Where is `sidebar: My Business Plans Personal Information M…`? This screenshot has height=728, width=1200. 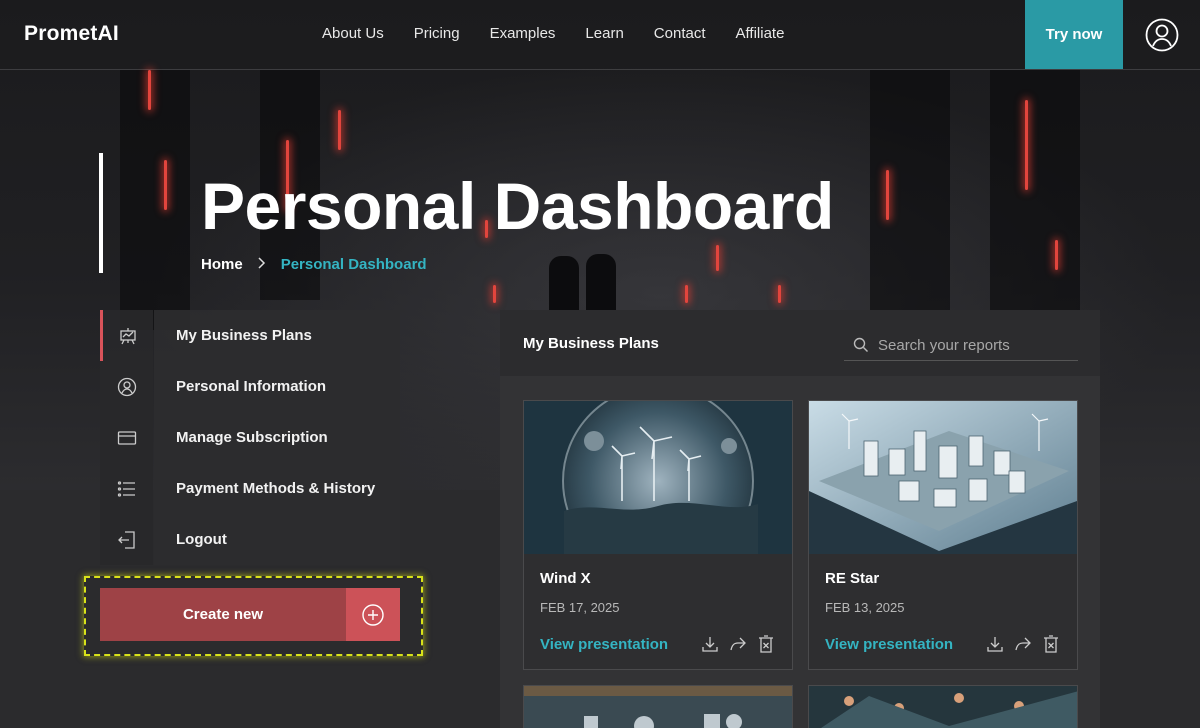
sidebar: My Business Plans Personal Information M… is located at coordinates (250, 437).